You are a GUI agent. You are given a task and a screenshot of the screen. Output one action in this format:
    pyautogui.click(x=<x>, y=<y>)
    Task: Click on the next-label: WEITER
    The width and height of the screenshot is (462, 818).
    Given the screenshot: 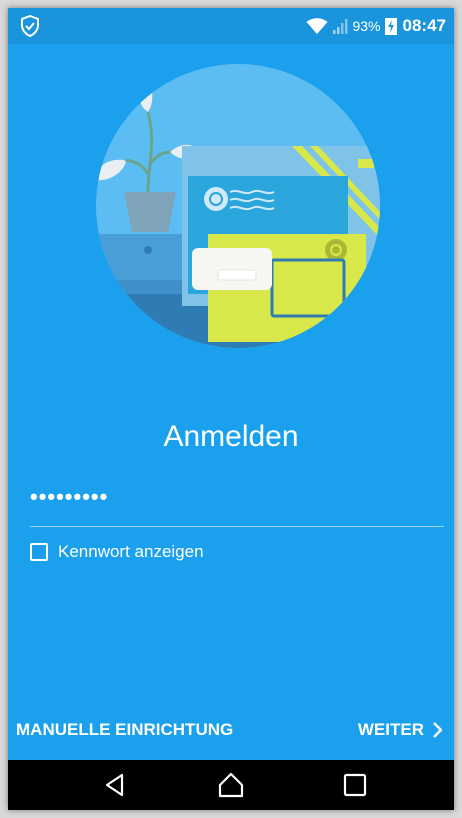 What is the action you would take?
    pyautogui.click(x=390, y=729)
    